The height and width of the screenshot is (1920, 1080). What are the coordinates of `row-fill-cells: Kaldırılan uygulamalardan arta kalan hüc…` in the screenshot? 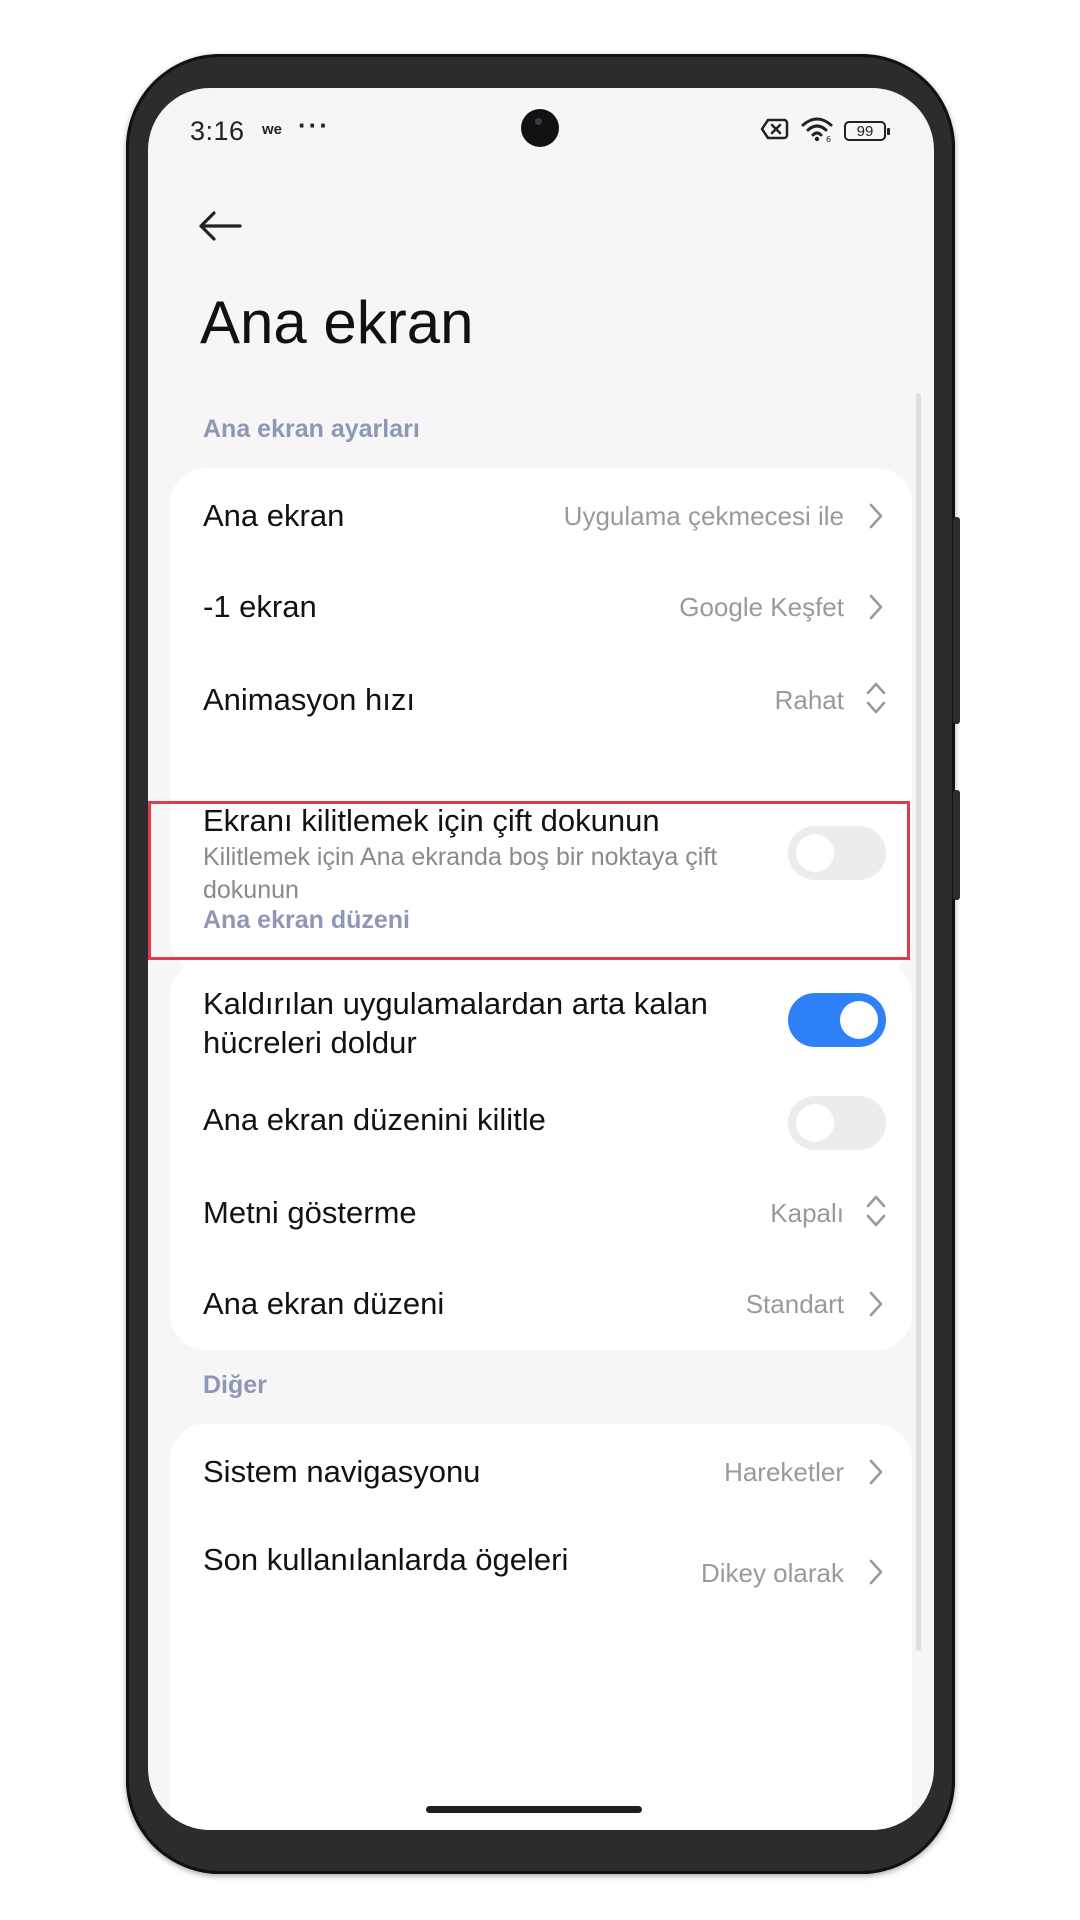 It's located at (541, 1021).